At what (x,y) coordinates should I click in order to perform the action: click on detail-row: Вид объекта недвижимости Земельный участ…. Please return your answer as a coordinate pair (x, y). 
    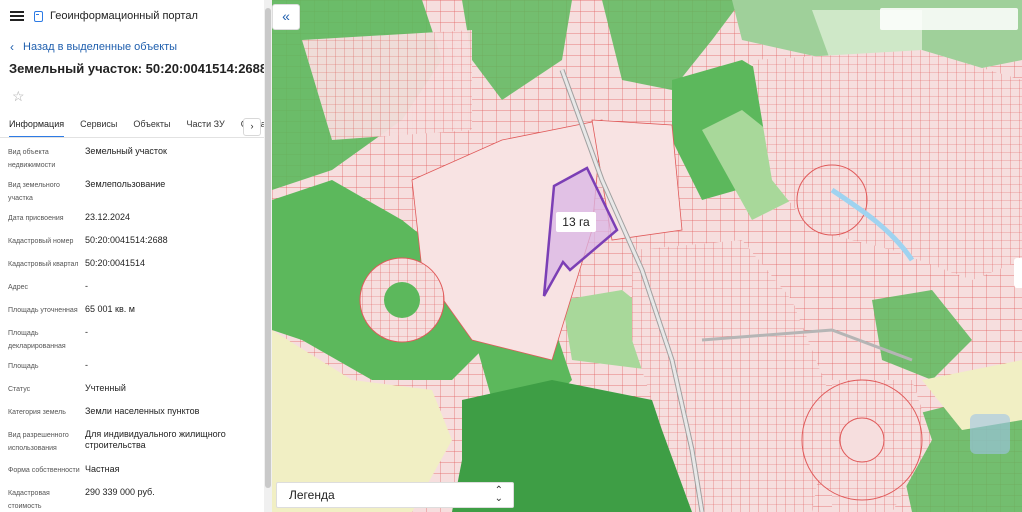
    Looking at the image, I should click on (132, 162).